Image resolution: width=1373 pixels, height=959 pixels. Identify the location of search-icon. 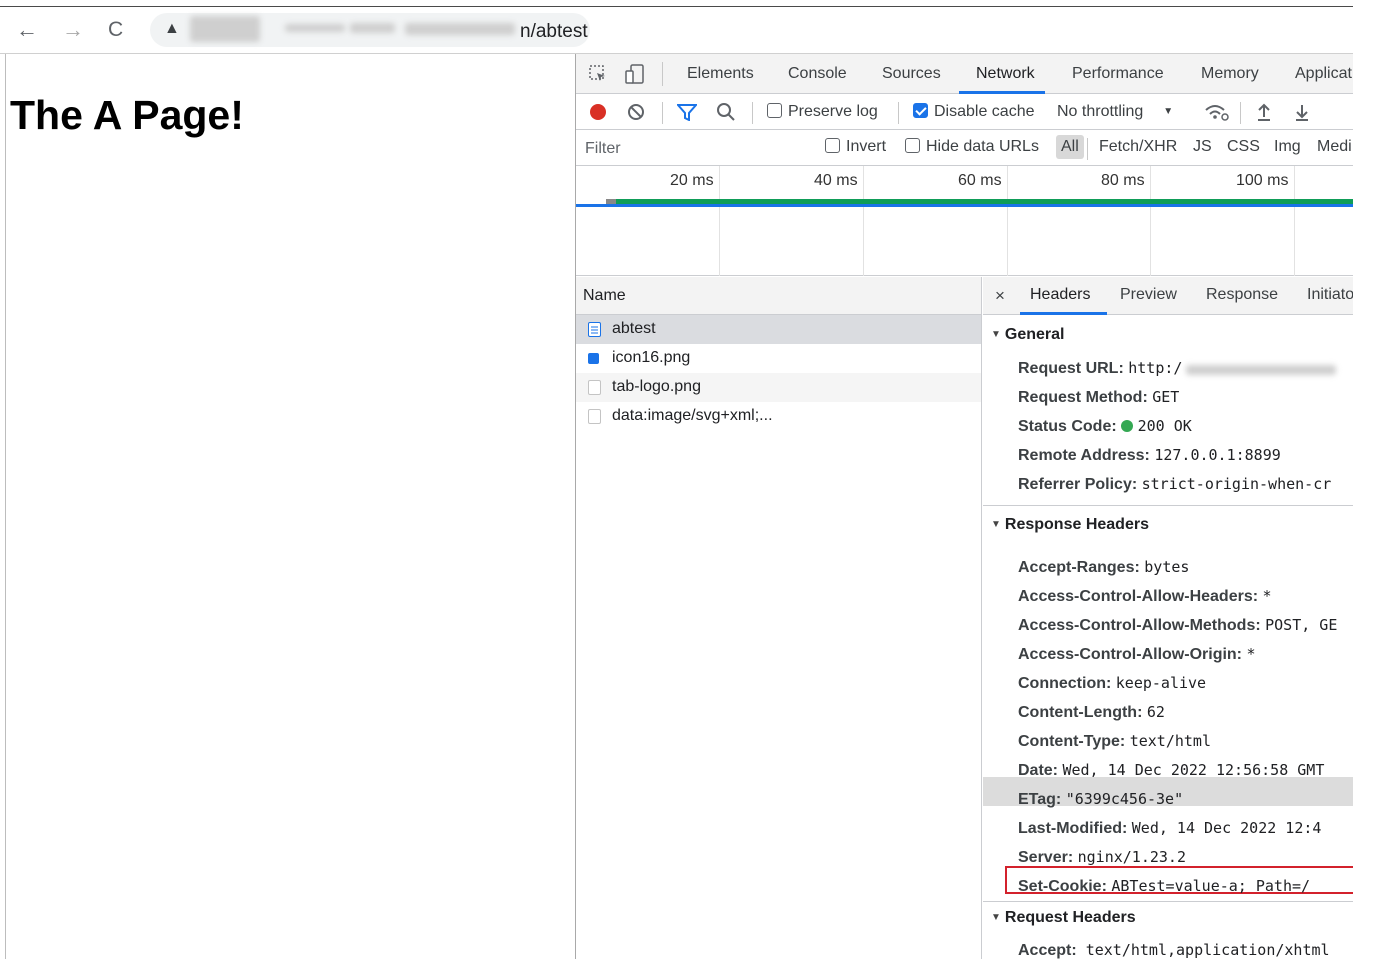
(726, 114).